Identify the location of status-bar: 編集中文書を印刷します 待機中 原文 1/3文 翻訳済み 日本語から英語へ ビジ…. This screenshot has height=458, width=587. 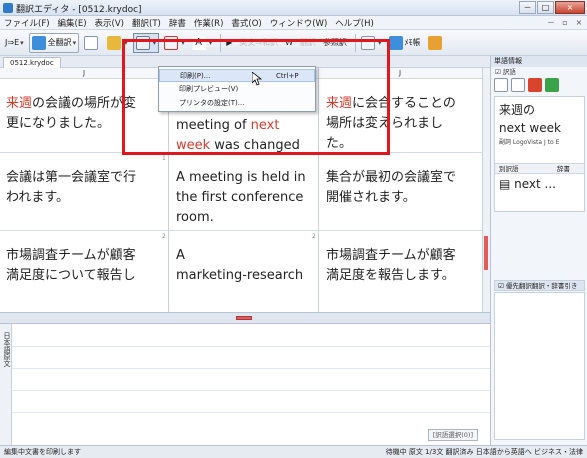
(293, 451).